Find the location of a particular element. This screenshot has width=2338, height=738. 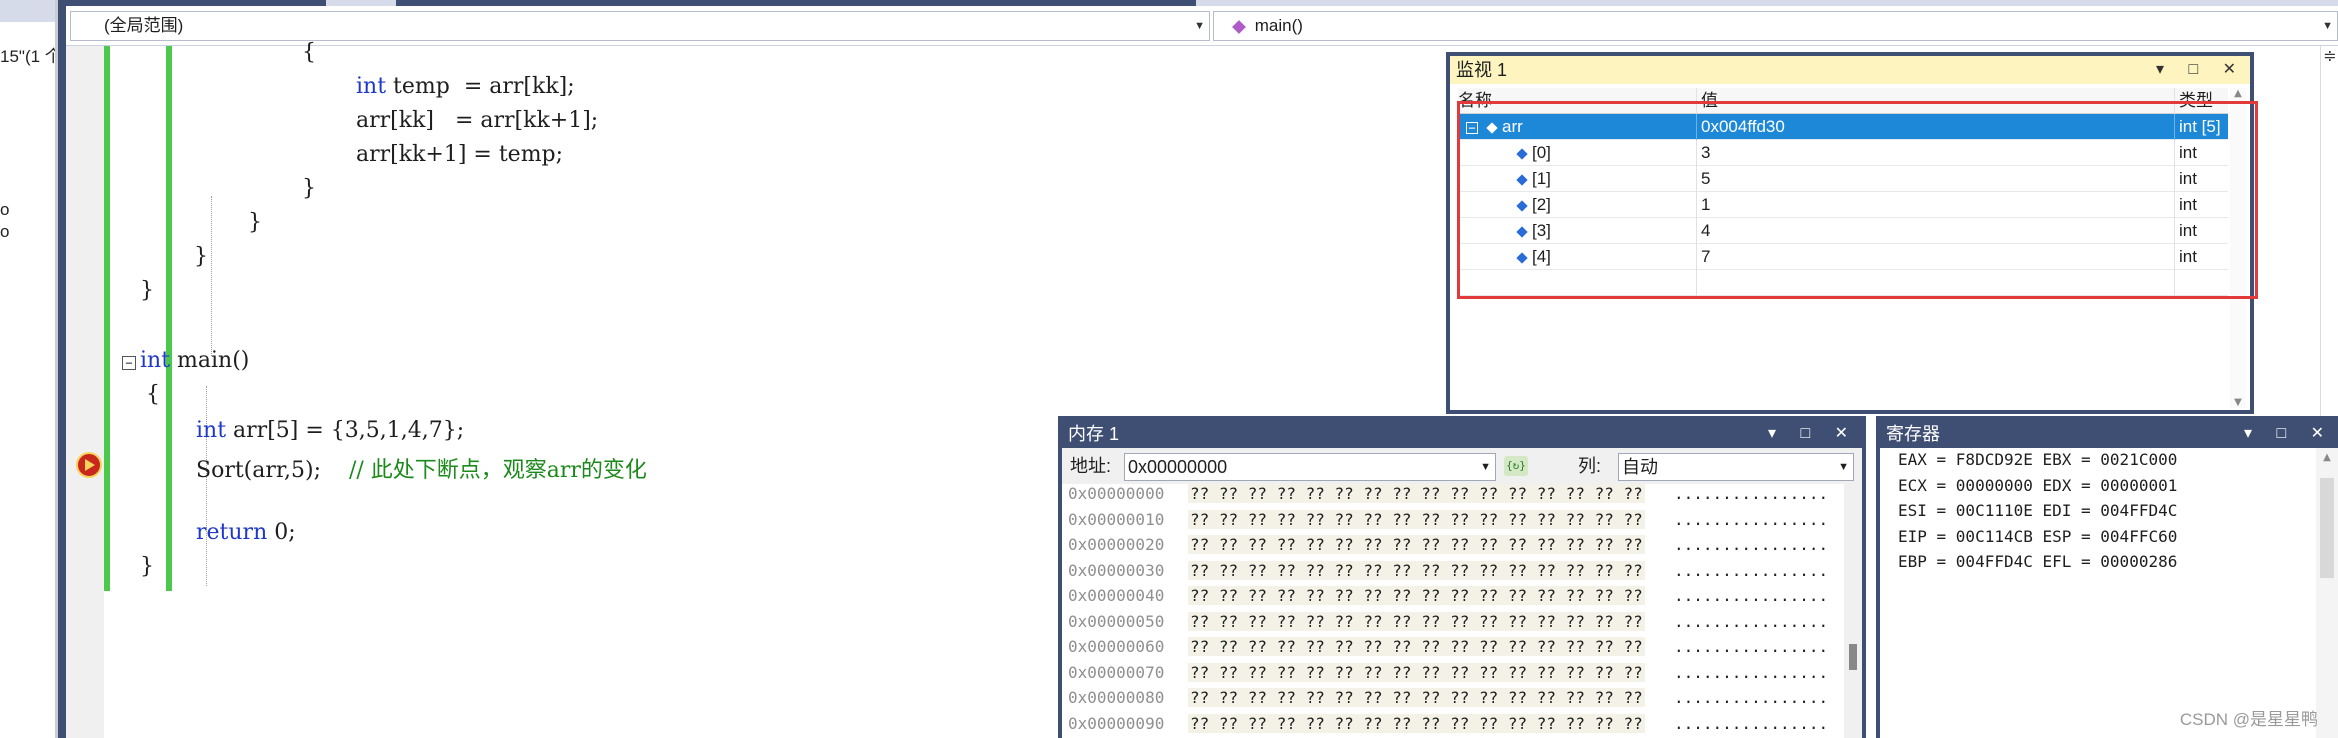

register-line: ECX = 00000000 EDX = 00000001 is located at coordinates (2038, 485).